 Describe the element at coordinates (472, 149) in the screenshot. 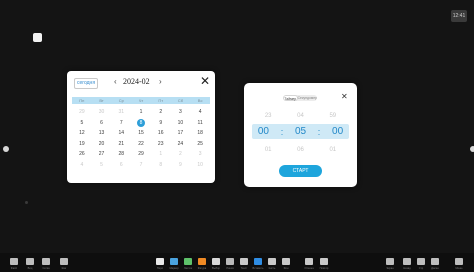

I see `right-page-handle` at that location.